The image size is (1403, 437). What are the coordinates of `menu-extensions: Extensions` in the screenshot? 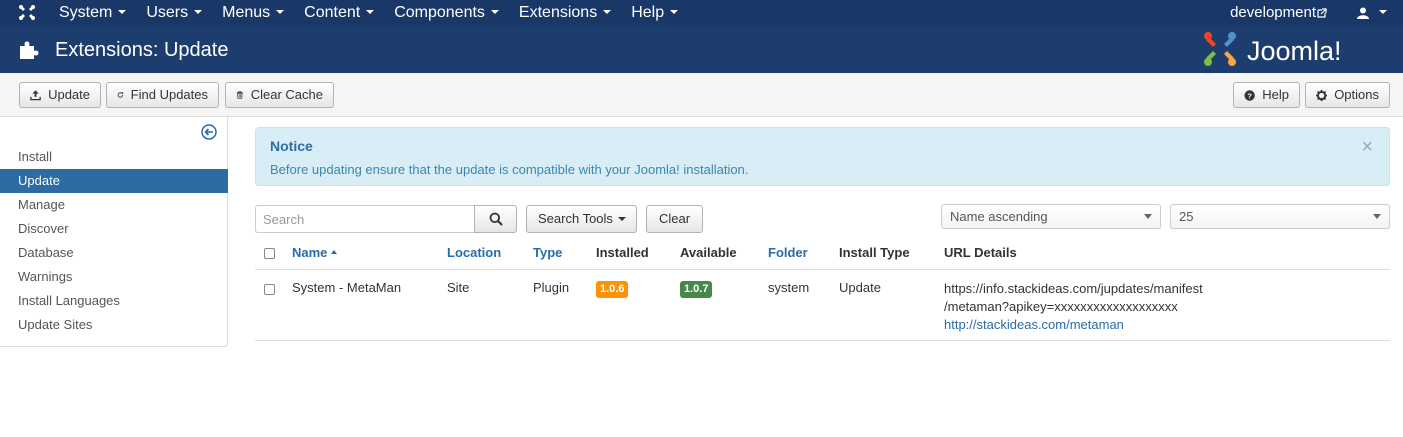 It's located at (563, 12).